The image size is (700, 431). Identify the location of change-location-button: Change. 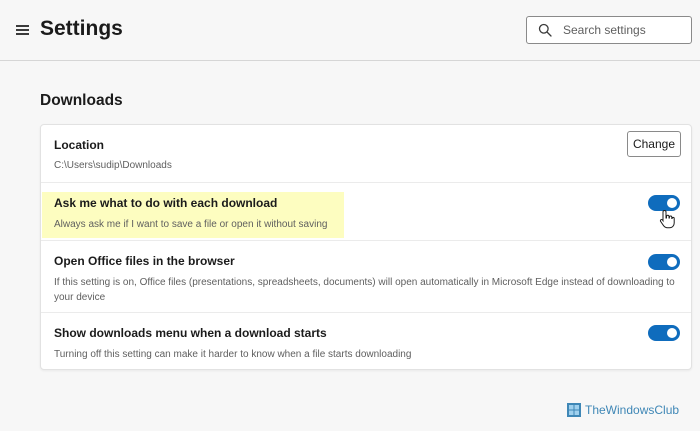
(654, 144).